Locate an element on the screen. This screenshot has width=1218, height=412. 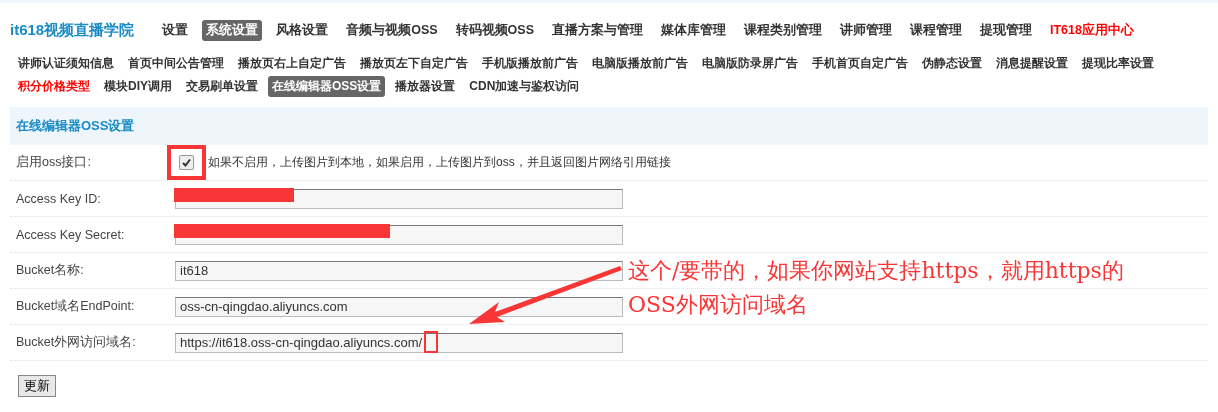
nav-tab: 课程管理 is located at coordinates (936, 30).